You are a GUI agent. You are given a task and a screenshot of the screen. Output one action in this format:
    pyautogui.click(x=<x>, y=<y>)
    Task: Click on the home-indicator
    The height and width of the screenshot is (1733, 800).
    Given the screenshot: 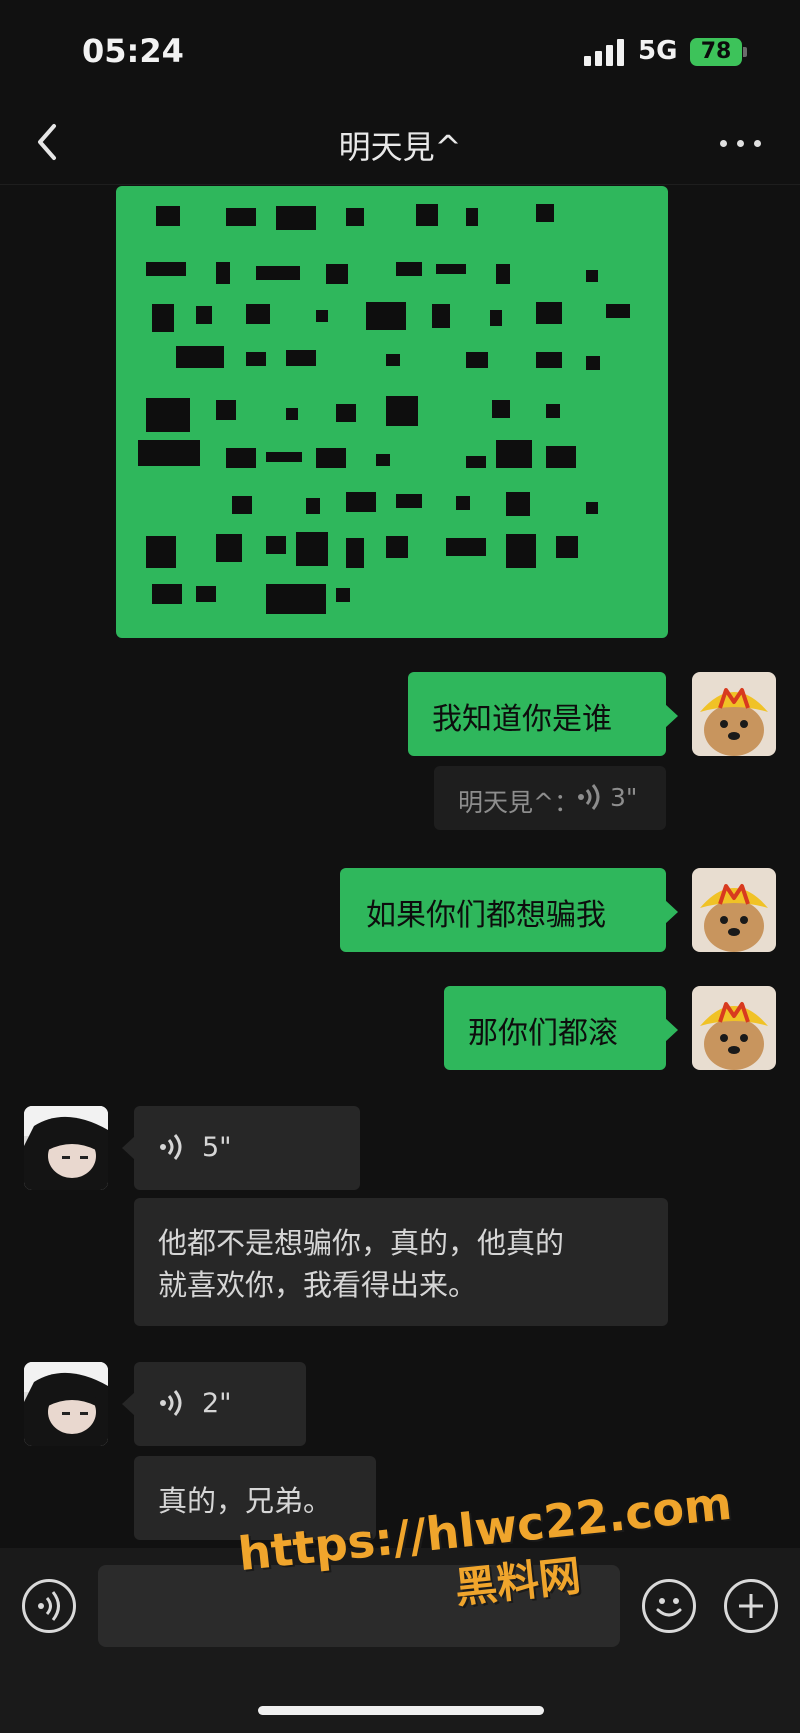 What is the action you would take?
    pyautogui.click(x=401, y=1710)
    